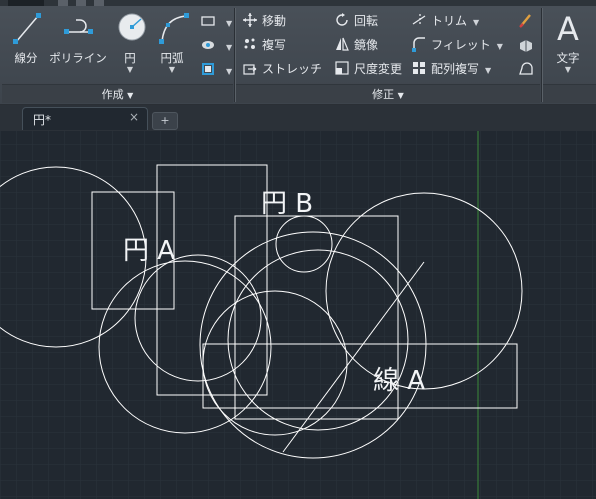 Image resolution: width=596 pixels, height=499 pixels. Describe the element at coordinates (149, 251) in the screenshot. I see `label-circle-a: 円 A` at that location.